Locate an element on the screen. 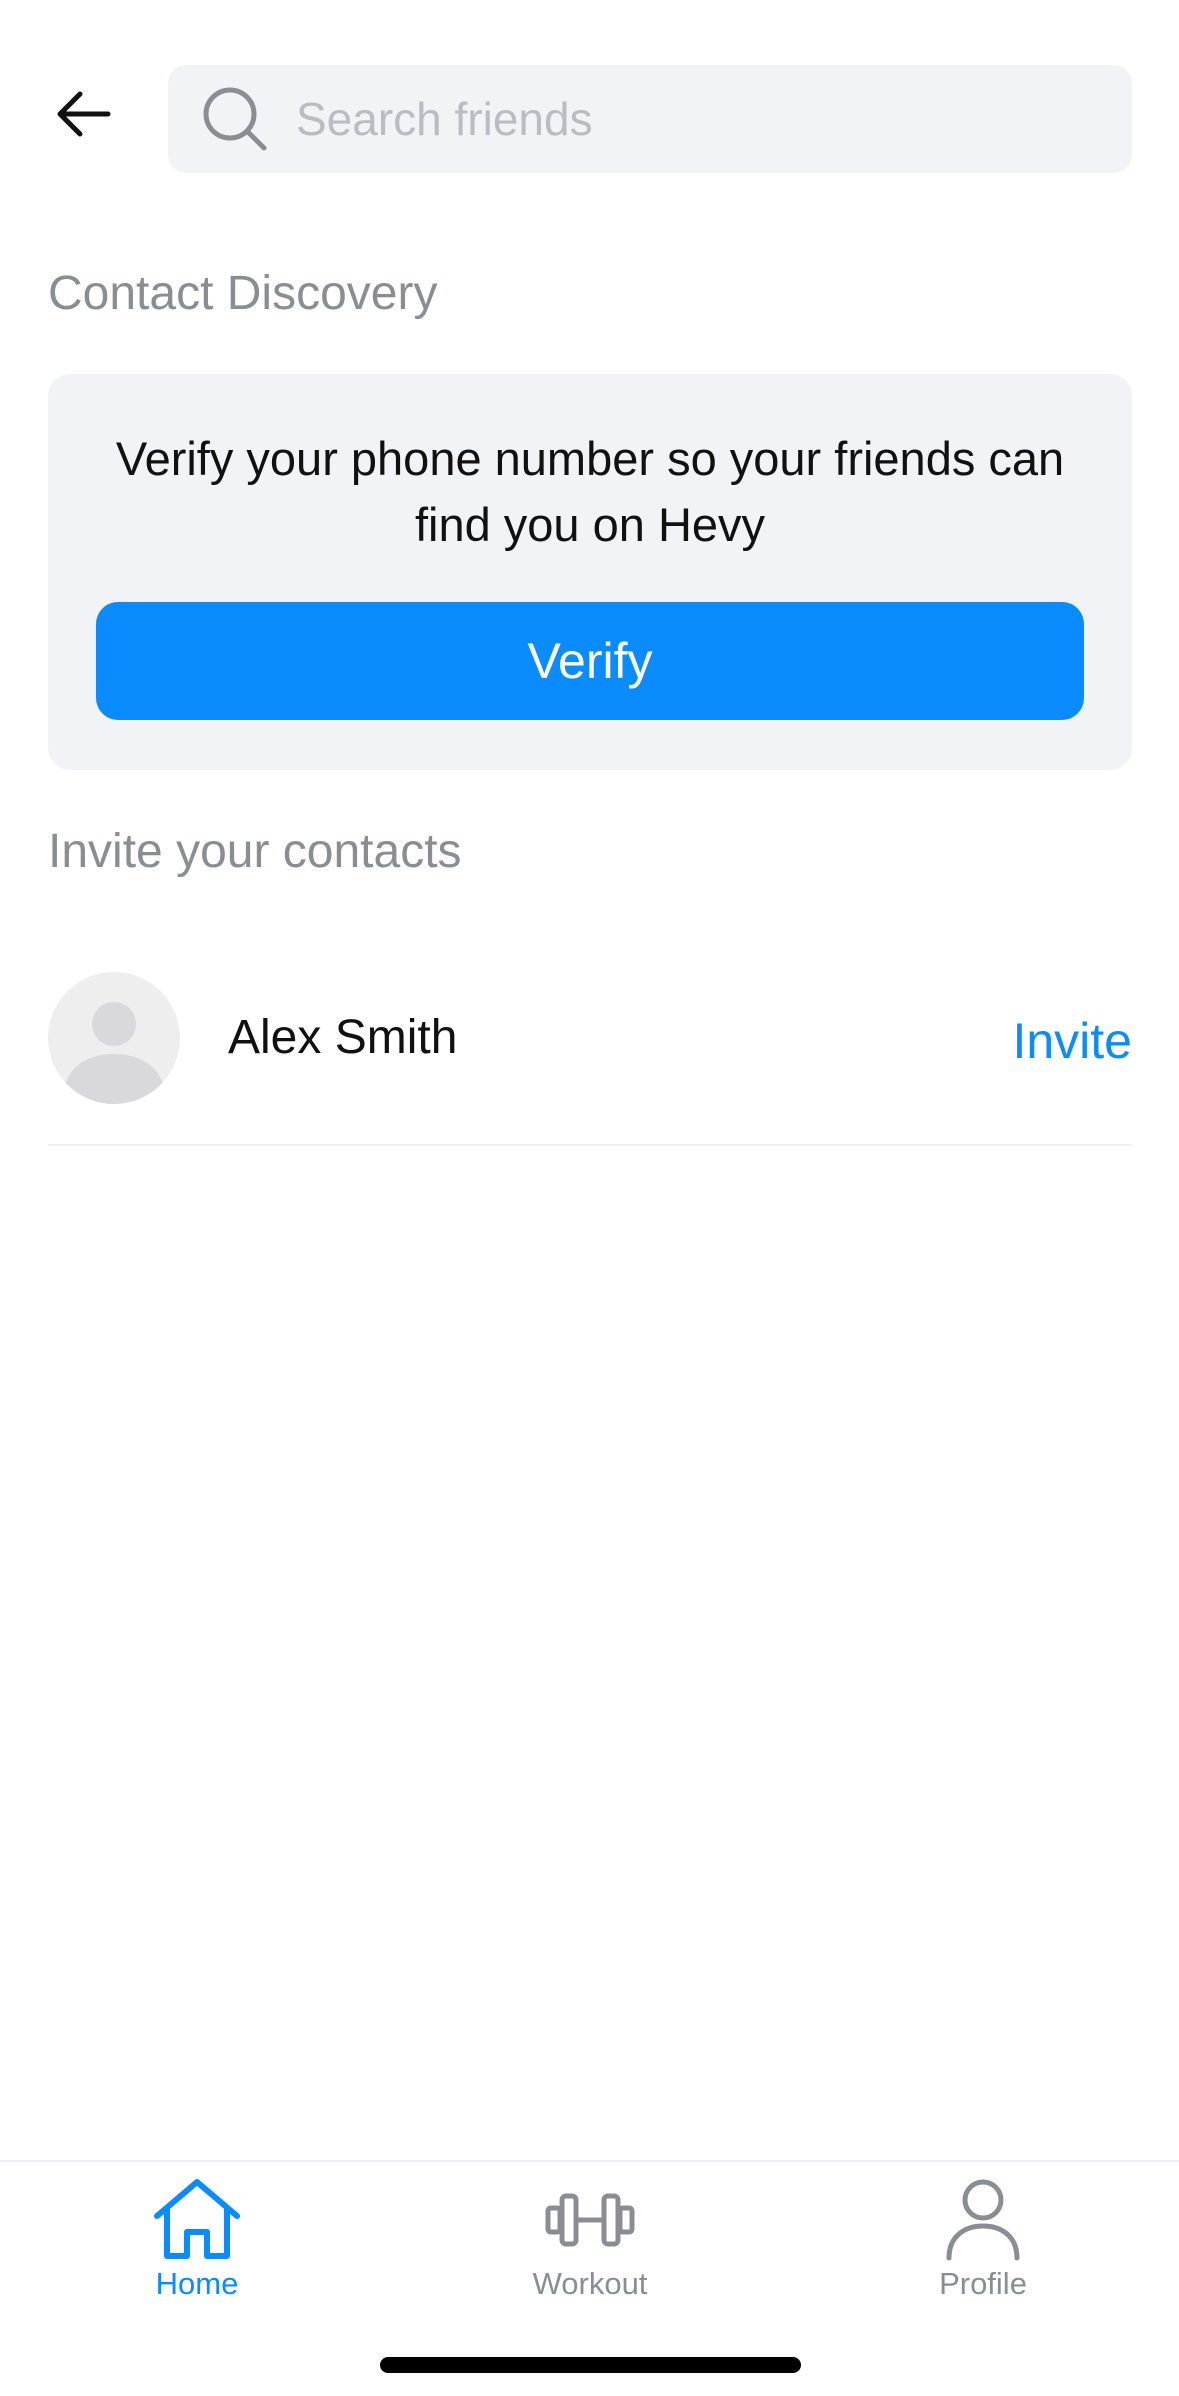 This screenshot has width=1179, height=2396. contact-discovery-title: Contact Discovery is located at coordinates (243, 293).